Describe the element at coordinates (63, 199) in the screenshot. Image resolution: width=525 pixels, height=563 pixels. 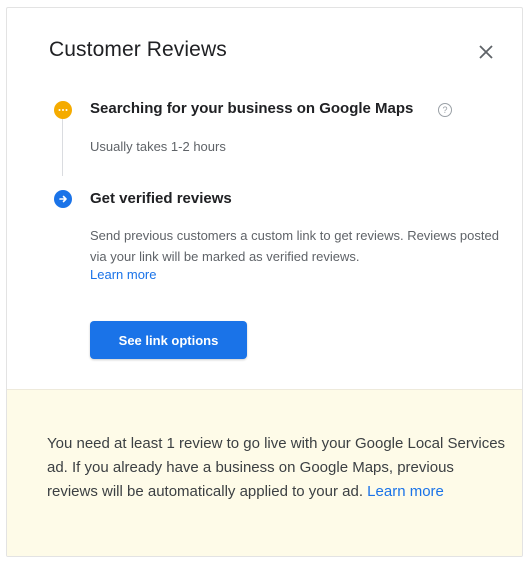
I see `arrow-right-circle-icon` at that location.